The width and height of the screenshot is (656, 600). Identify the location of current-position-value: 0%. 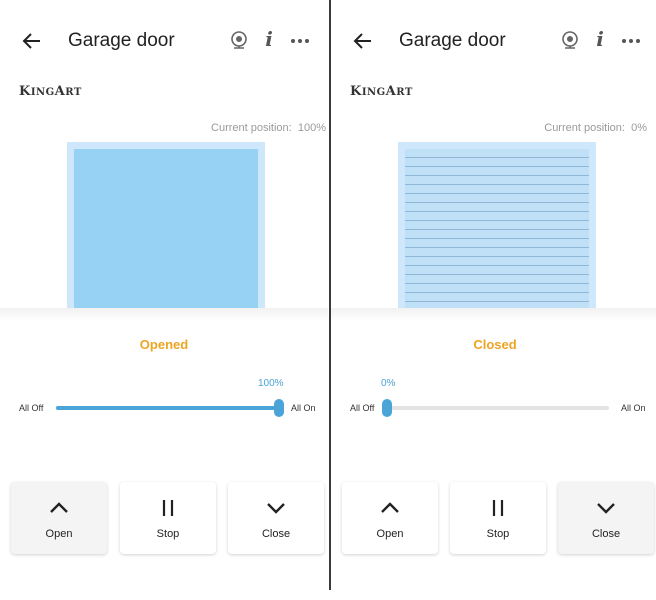
(639, 128).